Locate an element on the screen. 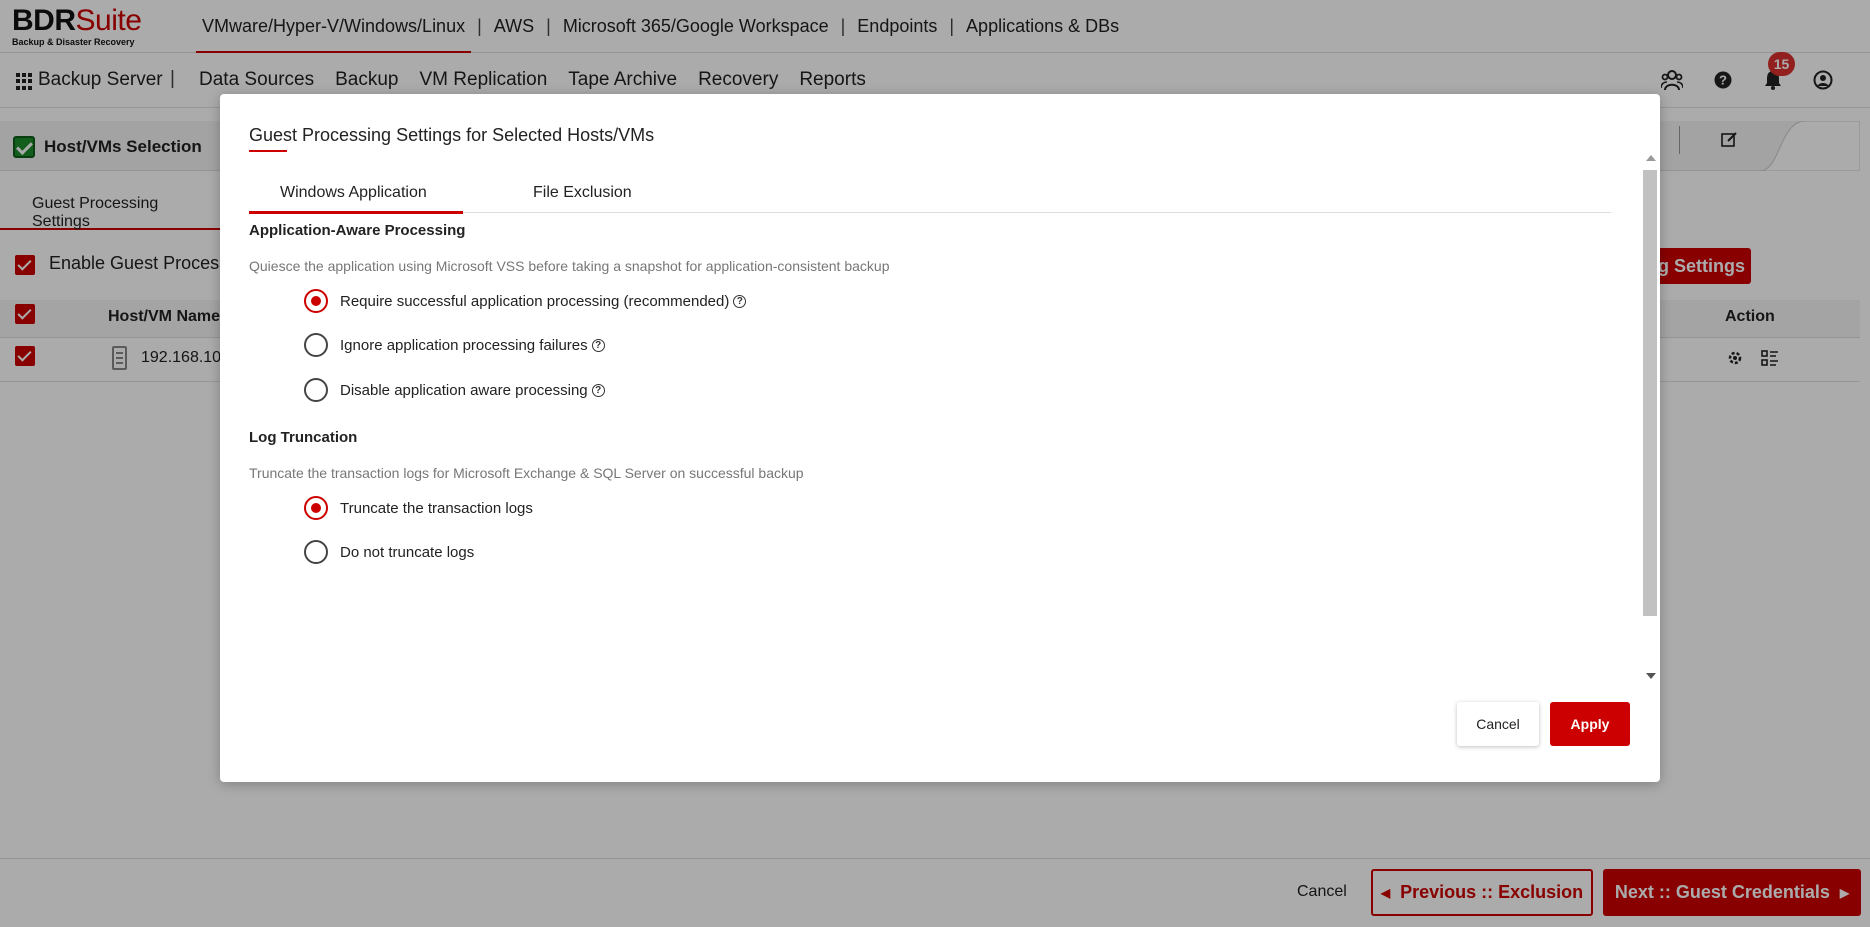 Image resolution: width=1870 pixels, height=927 pixels. radio-truncate-transaction-logs: Truncate the transaction logs is located at coordinates (418, 508).